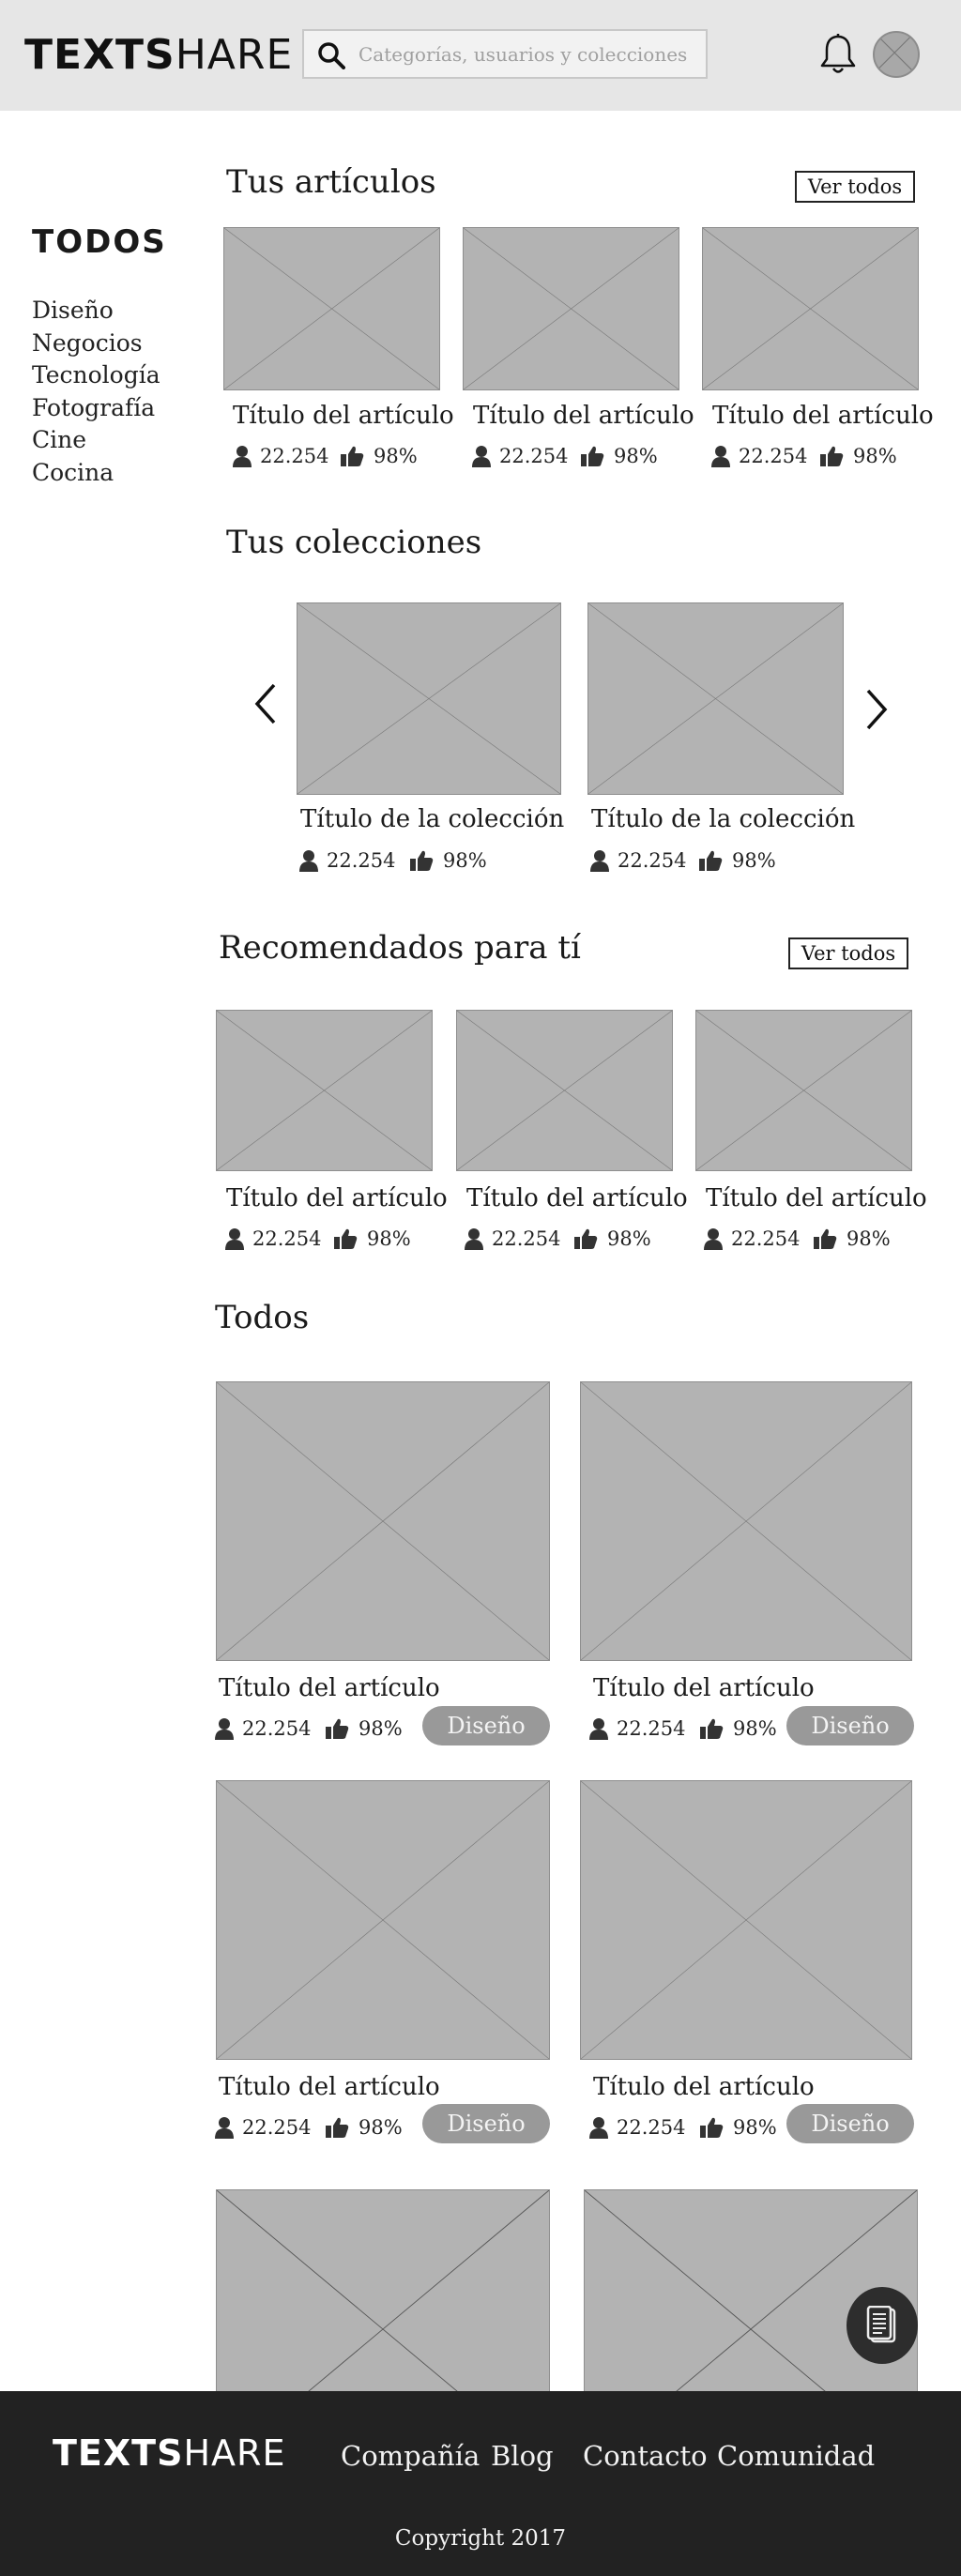 The height and width of the screenshot is (2576, 961). Describe the element at coordinates (354, 542) in the screenshot. I see `collections-section-title: Tus colecciones` at that location.